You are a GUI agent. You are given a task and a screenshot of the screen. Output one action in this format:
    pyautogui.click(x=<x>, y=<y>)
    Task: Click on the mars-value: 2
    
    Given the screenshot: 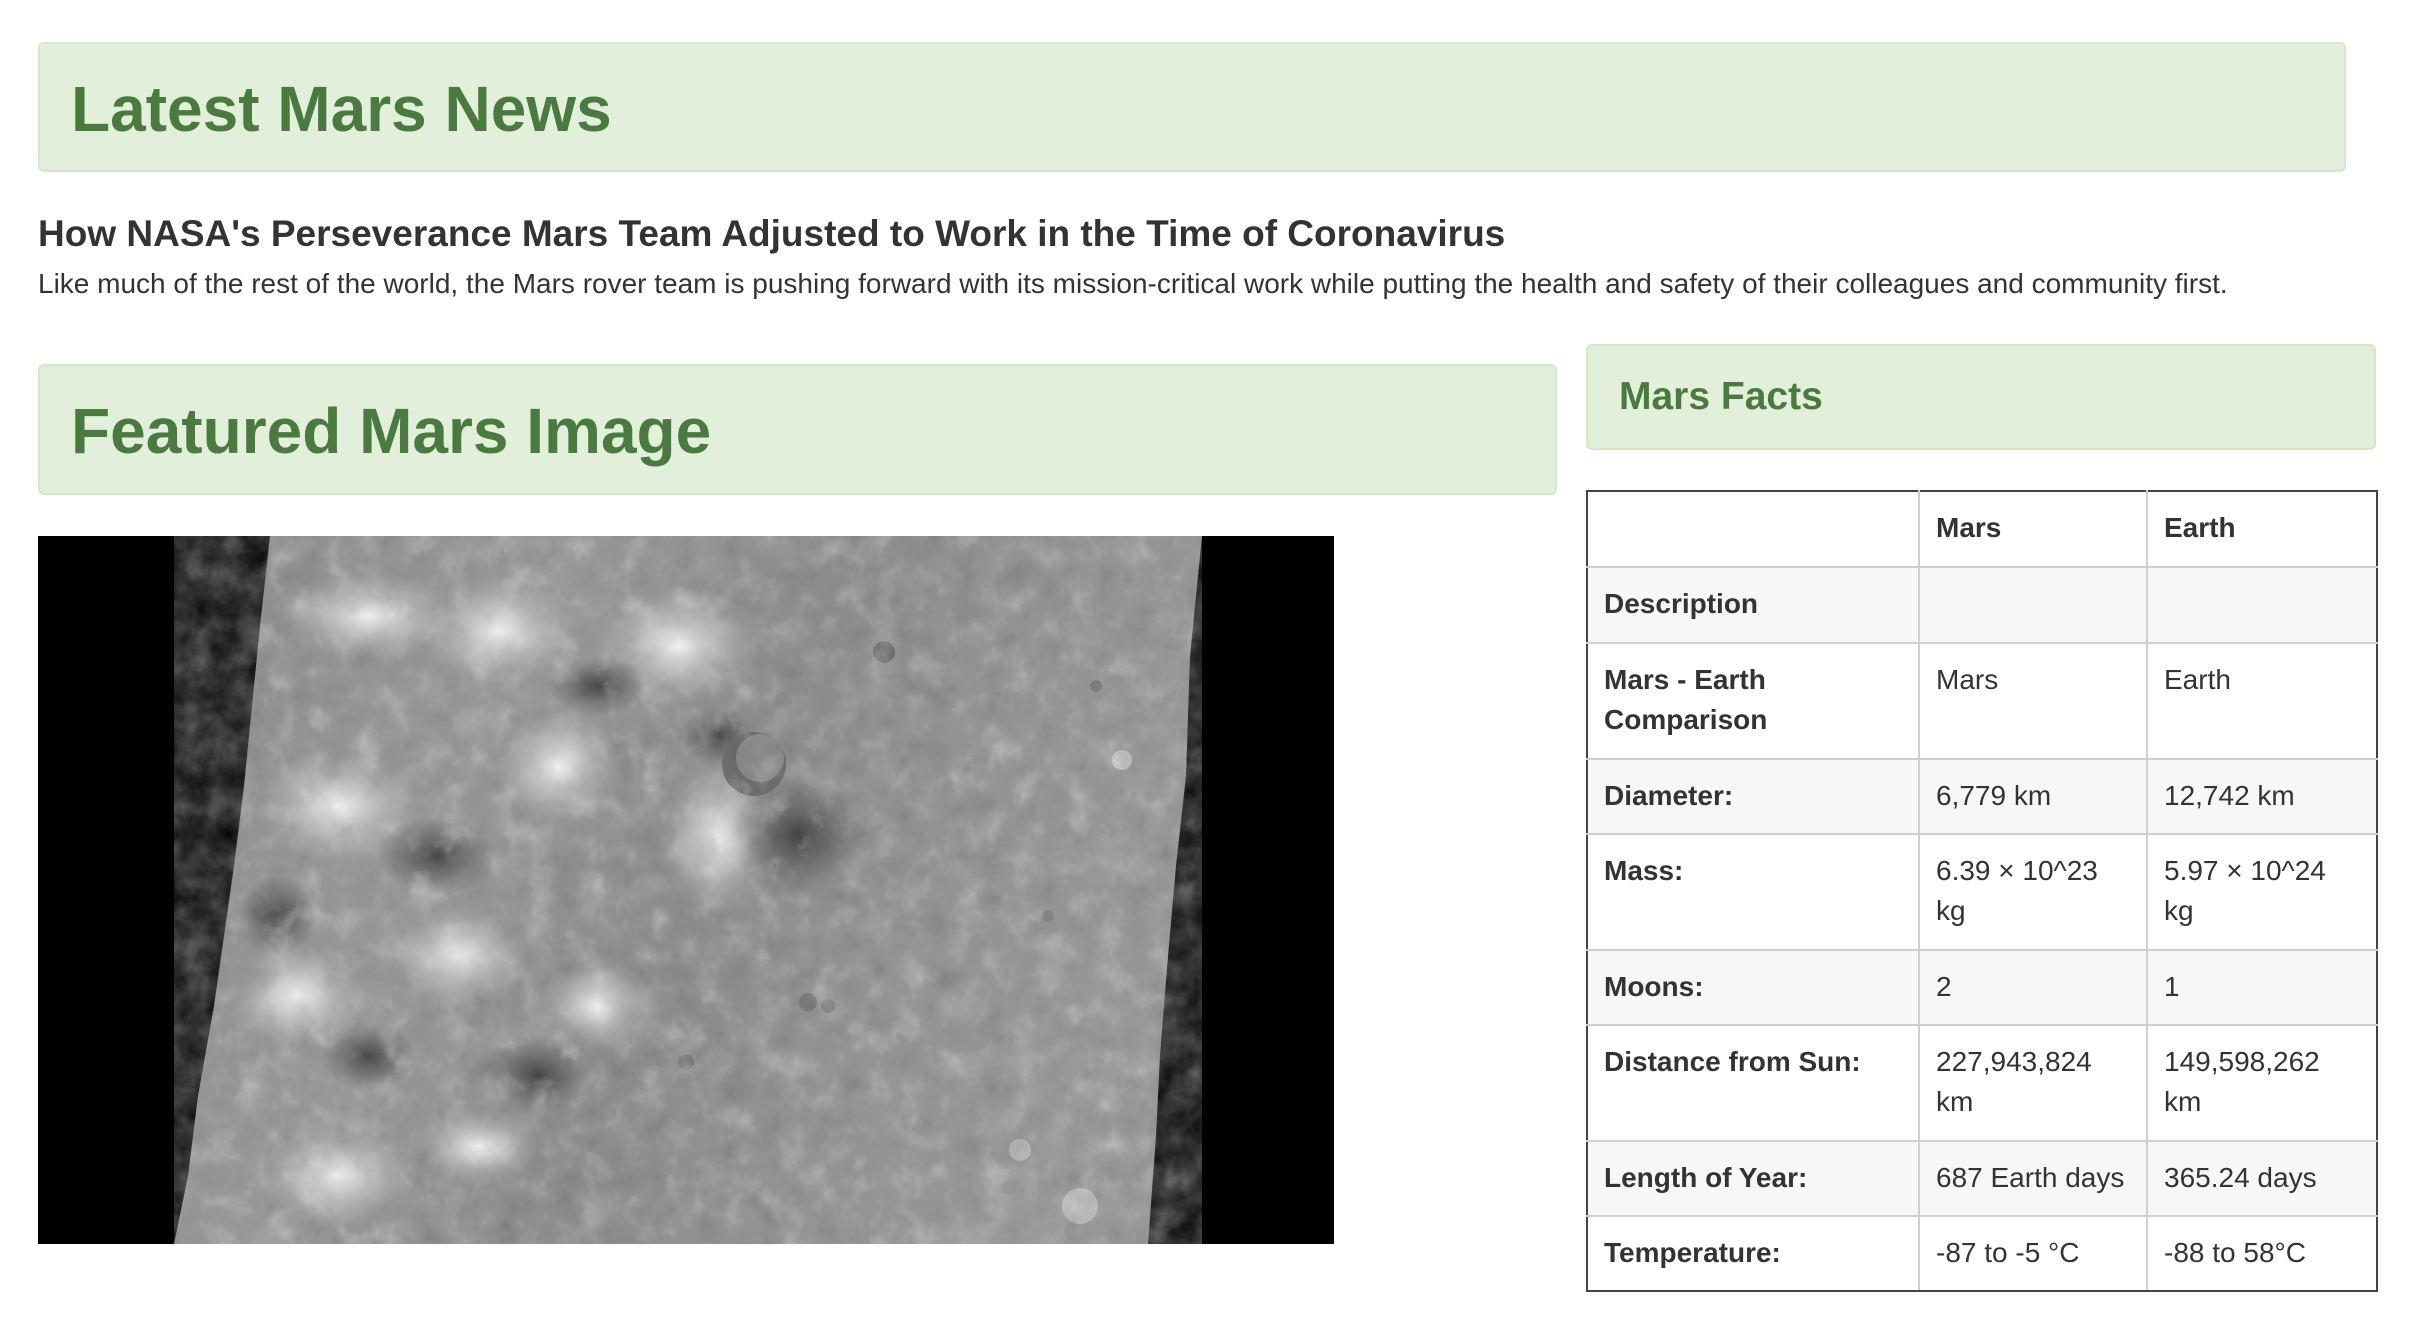 What is the action you would take?
    pyautogui.click(x=2033, y=987)
    